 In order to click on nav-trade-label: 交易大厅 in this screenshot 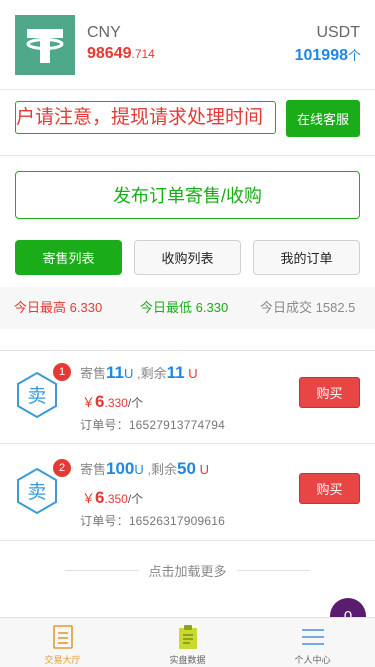, I will do `click(62, 660)`.